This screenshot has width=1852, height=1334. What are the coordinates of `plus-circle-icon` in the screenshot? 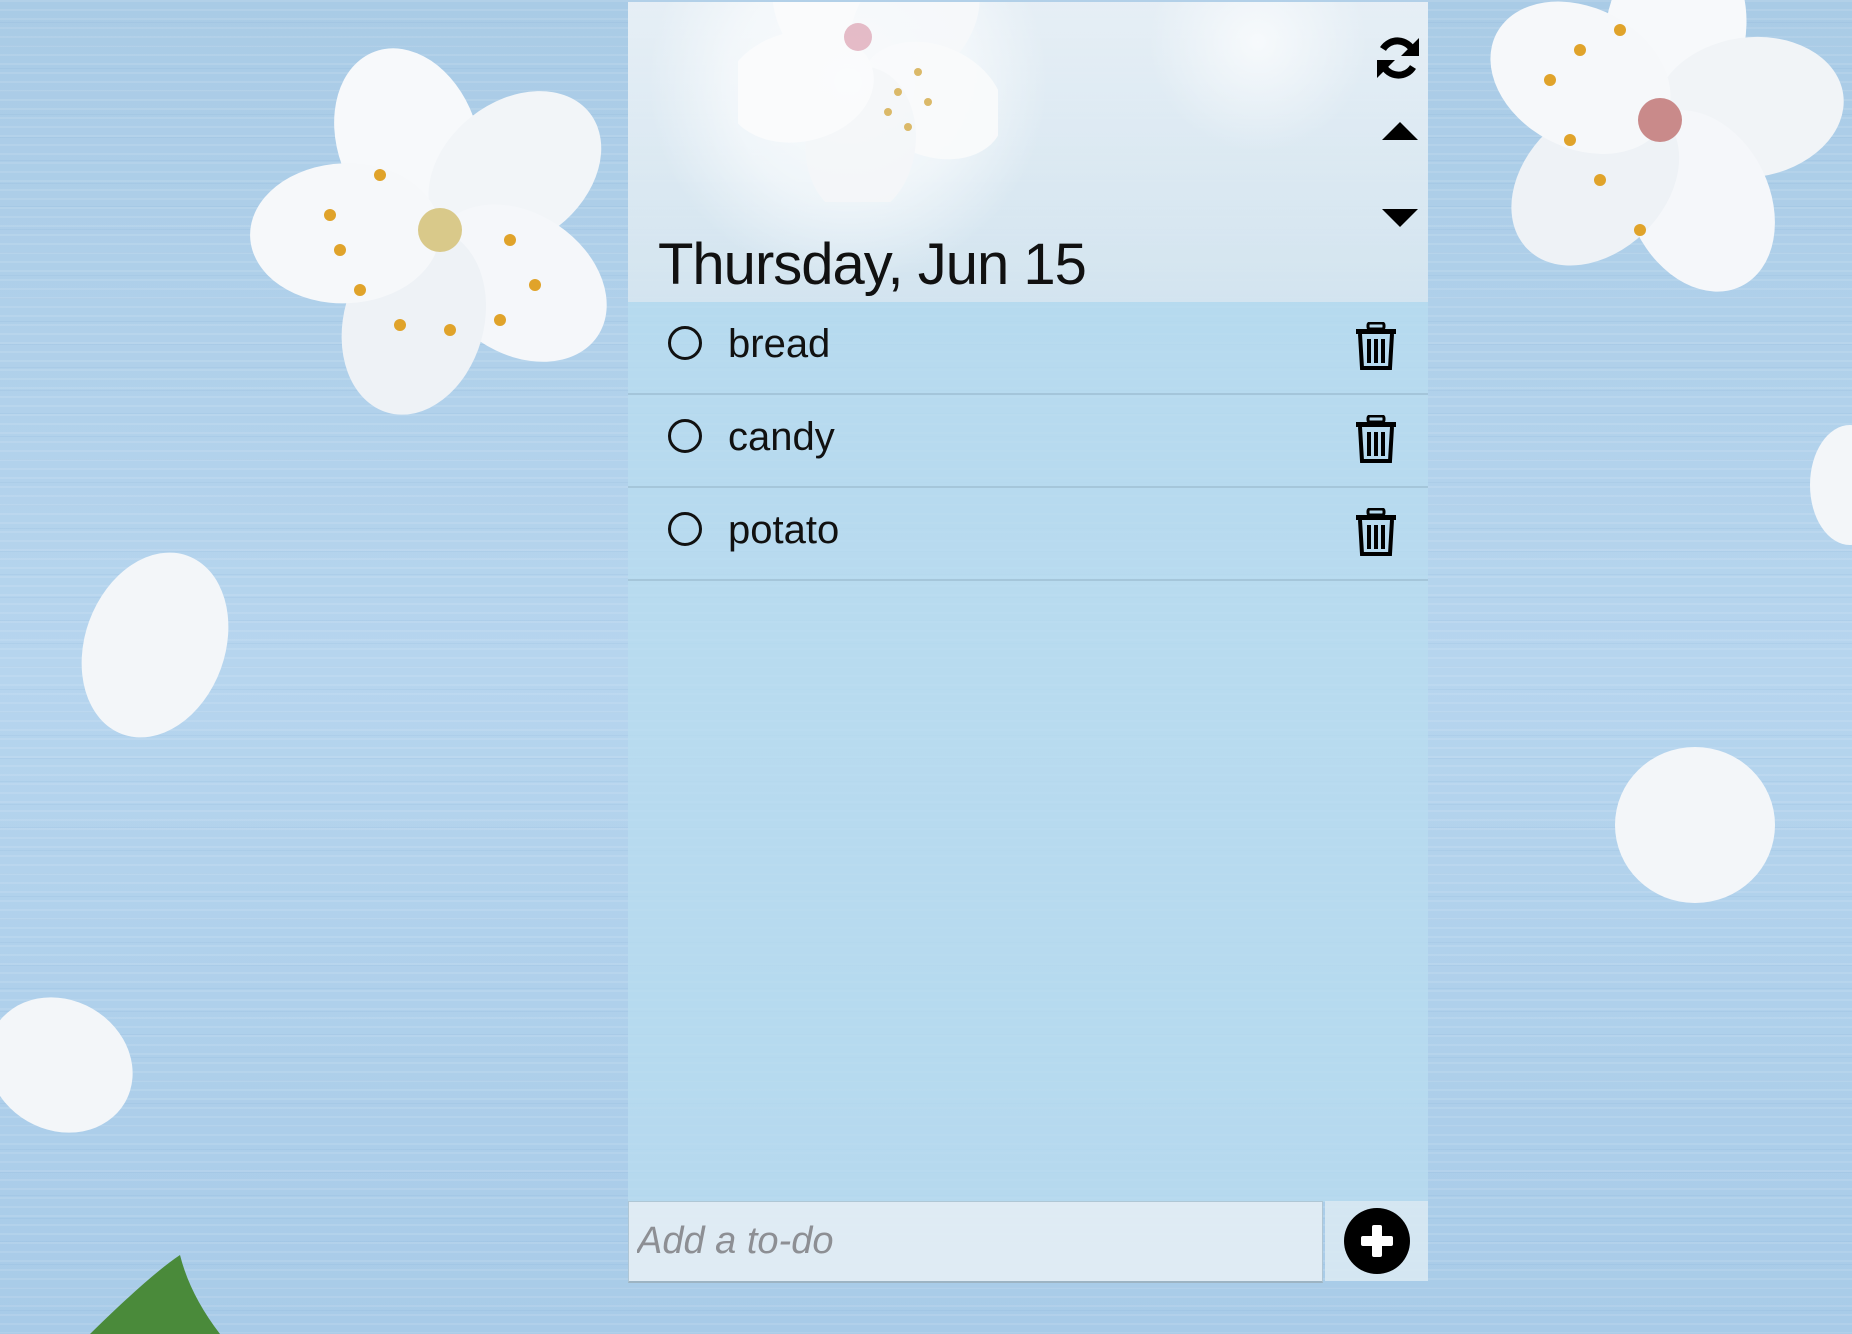 It's located at (1376, 1241).